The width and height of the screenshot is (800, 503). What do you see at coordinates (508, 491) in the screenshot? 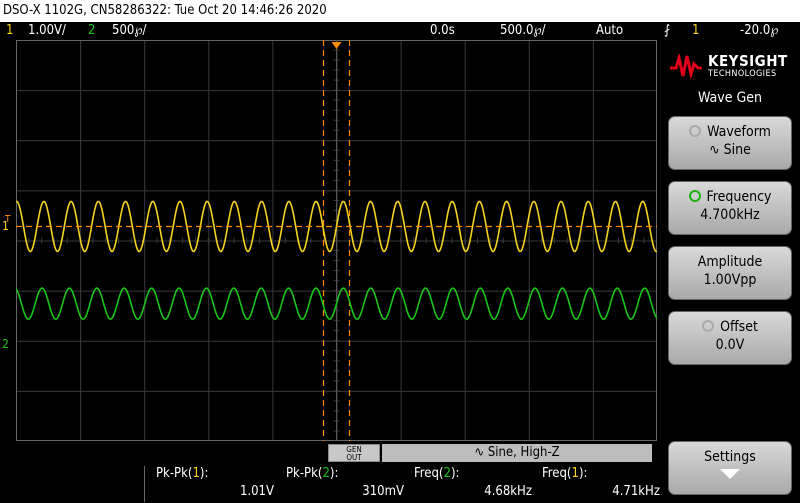
I see `measurement-value: 4.68kHz` at bounding box center [508, 491].